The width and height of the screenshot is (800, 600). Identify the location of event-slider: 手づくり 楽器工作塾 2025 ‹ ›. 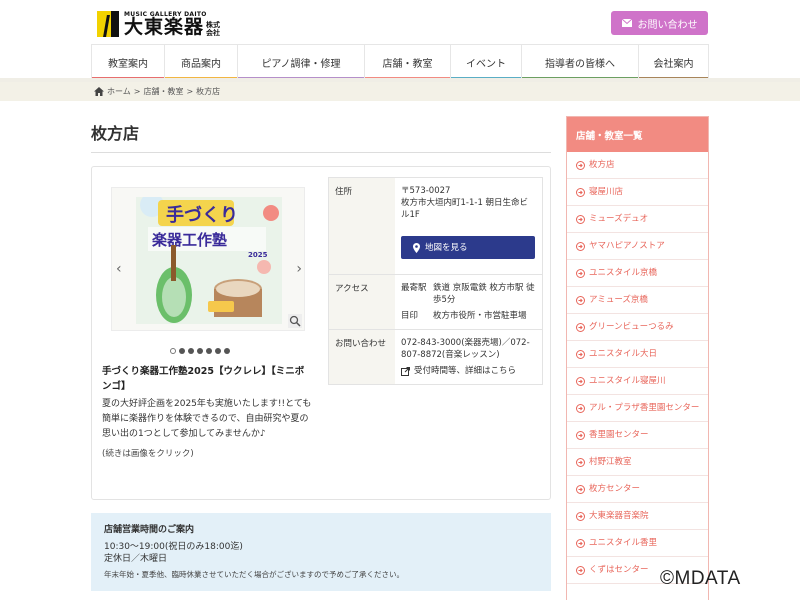
(208, 254).